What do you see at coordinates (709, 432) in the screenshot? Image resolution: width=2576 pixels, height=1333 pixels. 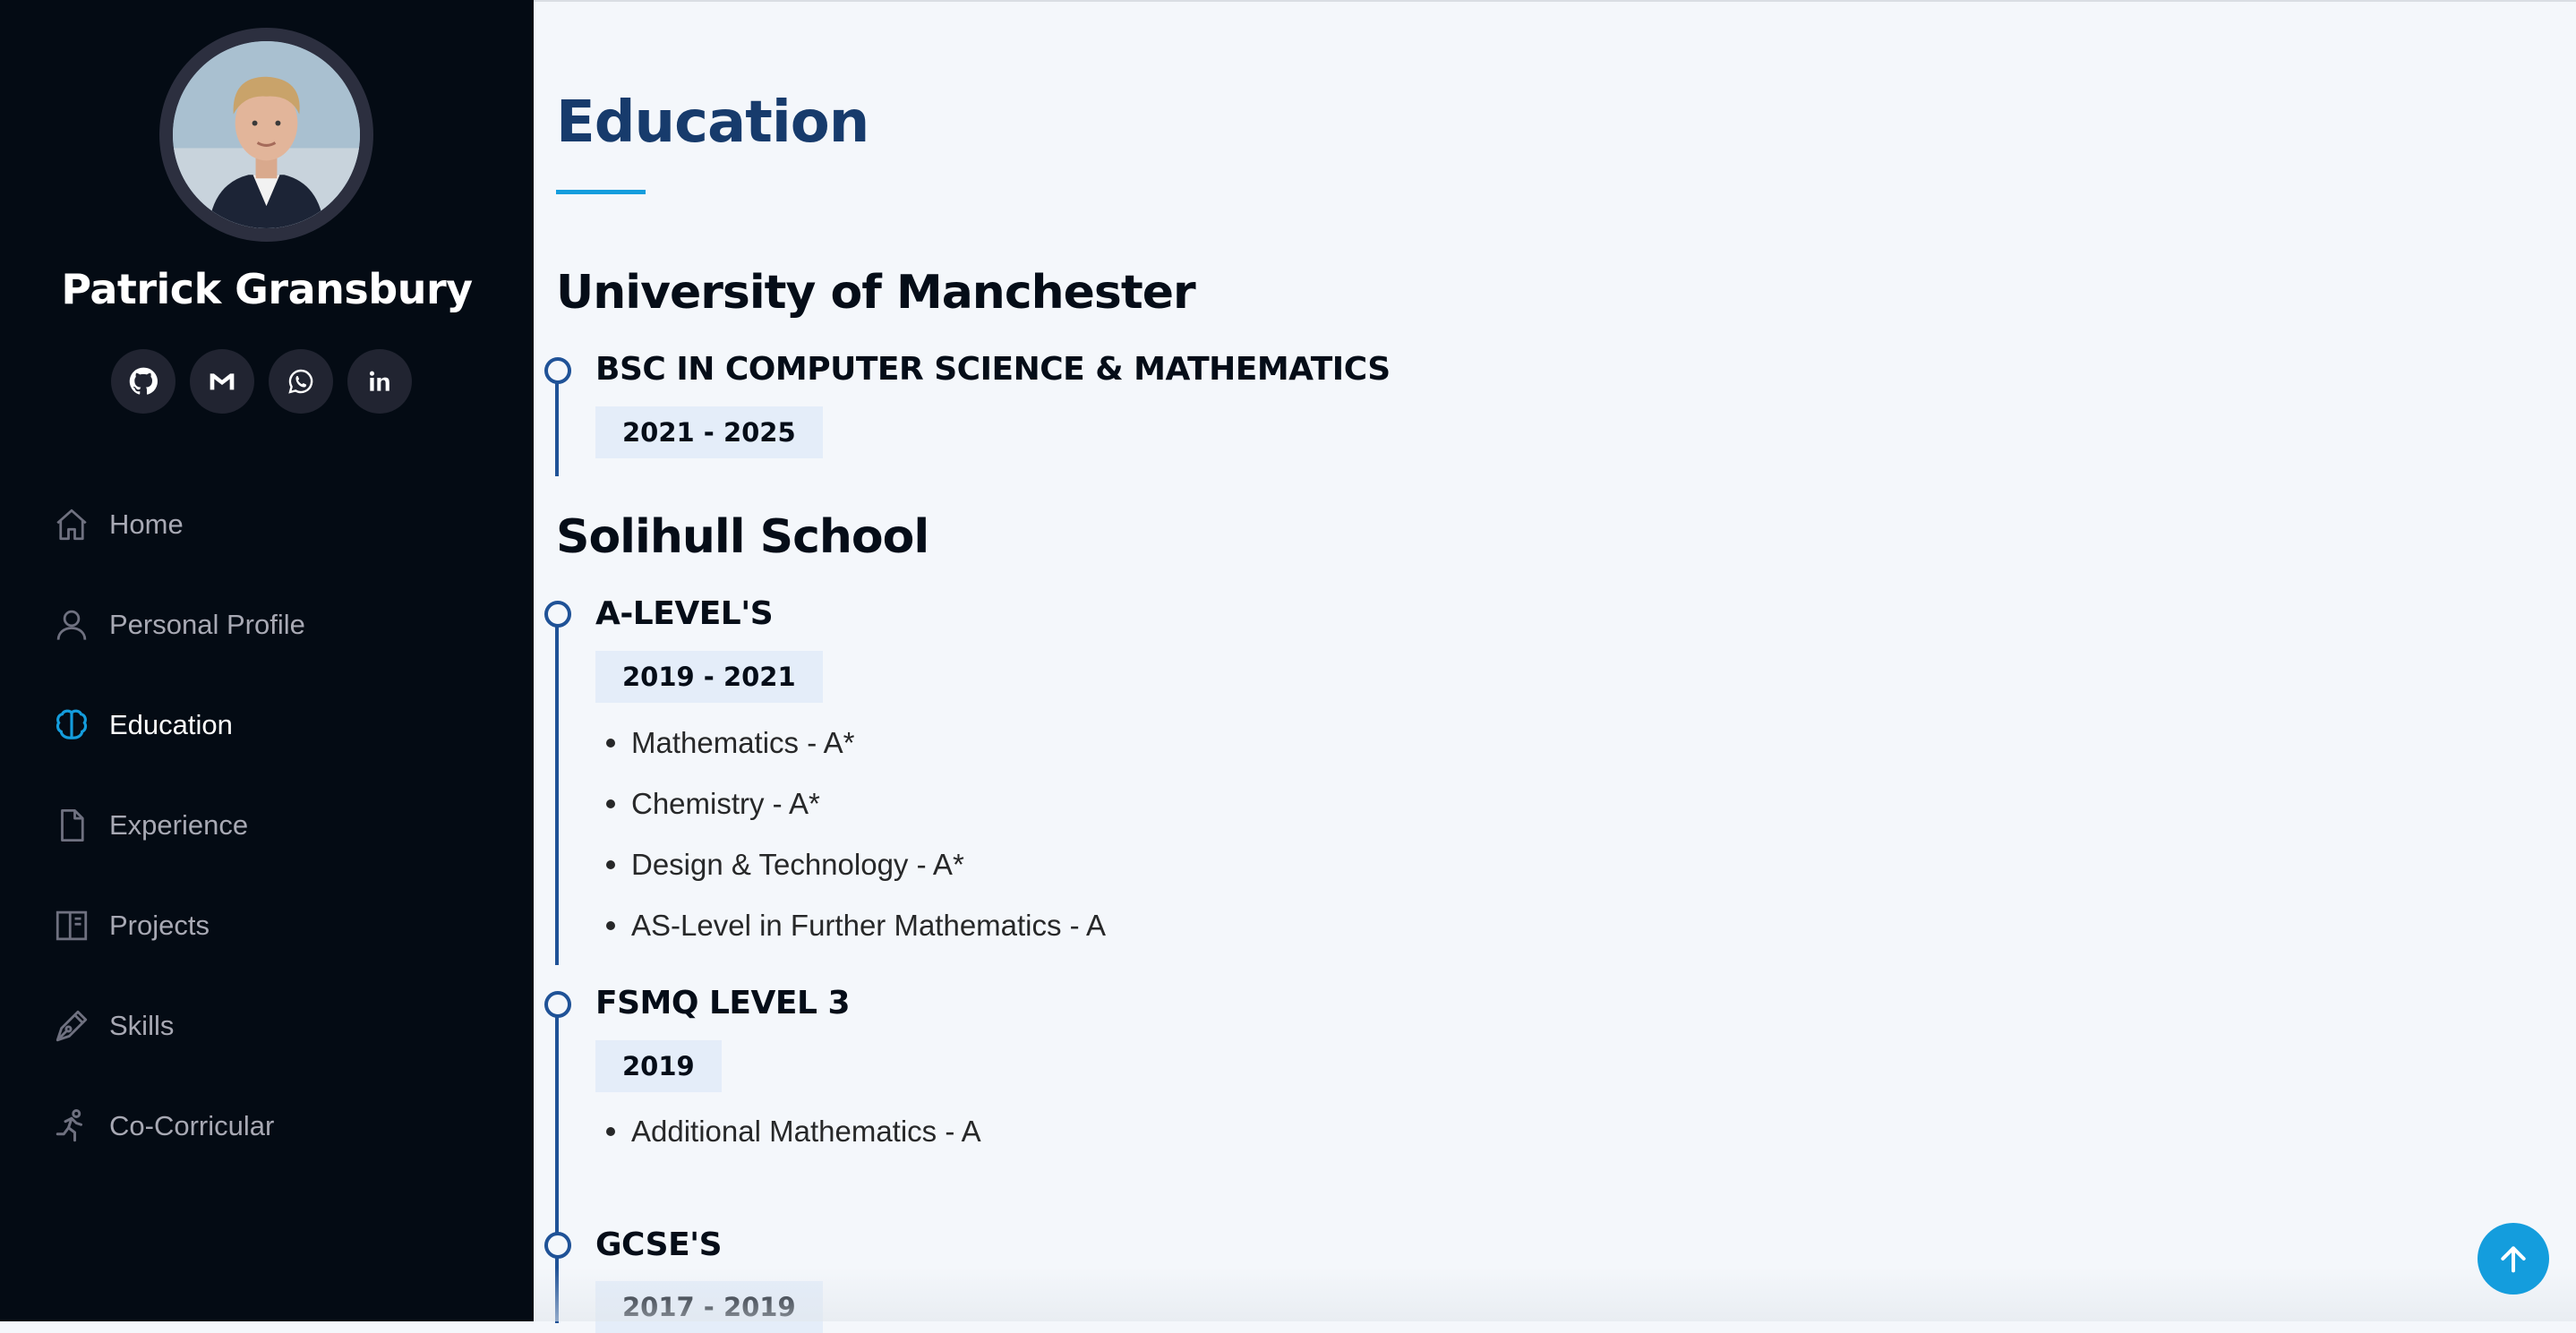 I see `date-badge: 2021 - 2025` at bounding box center [709, 432].